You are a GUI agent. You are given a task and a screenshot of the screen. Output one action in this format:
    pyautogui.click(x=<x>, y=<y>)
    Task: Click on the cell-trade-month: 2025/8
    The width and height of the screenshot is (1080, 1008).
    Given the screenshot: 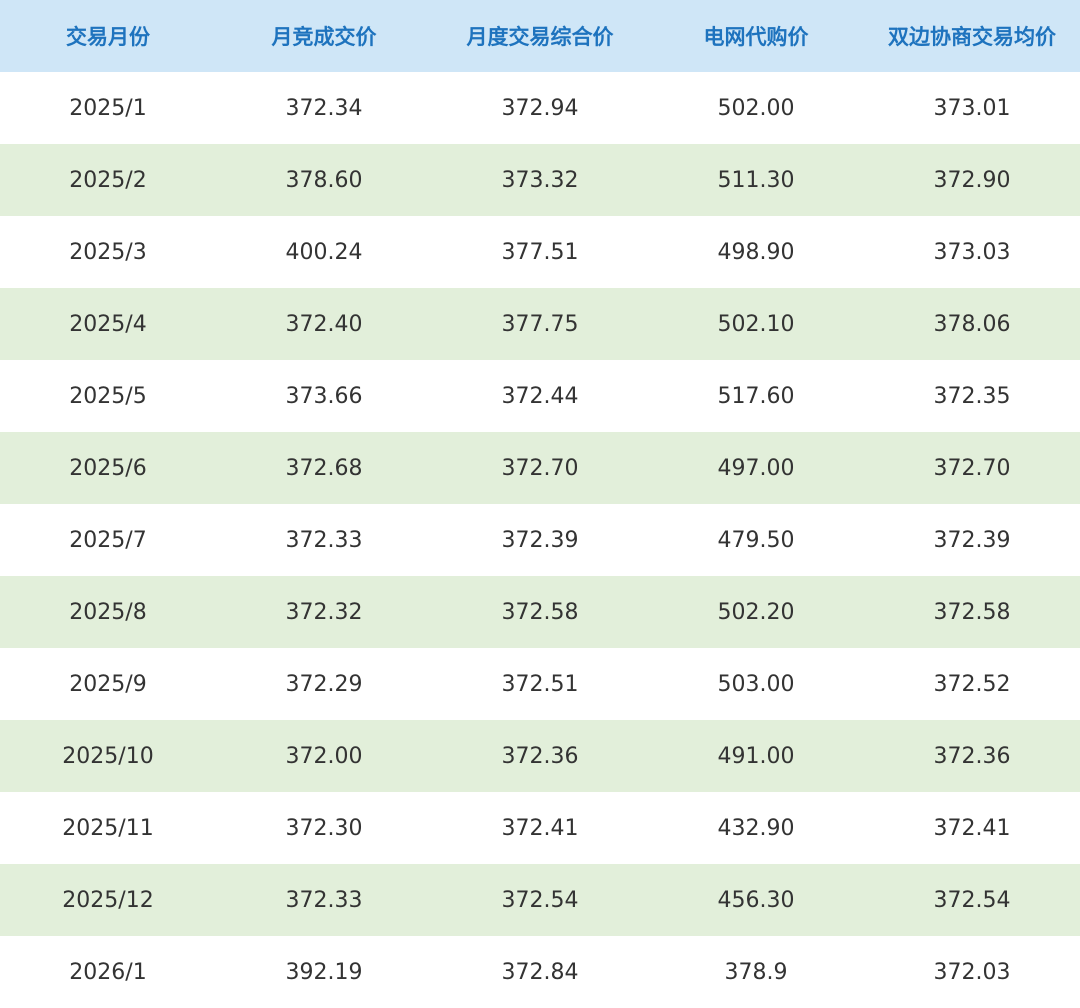 What is the action you would take?
    pyautogui.click(x=108, y=612)
    